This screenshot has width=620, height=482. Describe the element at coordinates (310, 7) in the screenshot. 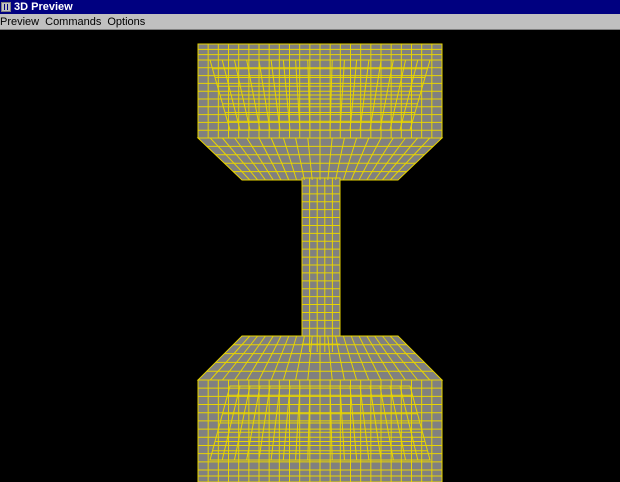

I see `title-bar: 3D Preview` at that location.